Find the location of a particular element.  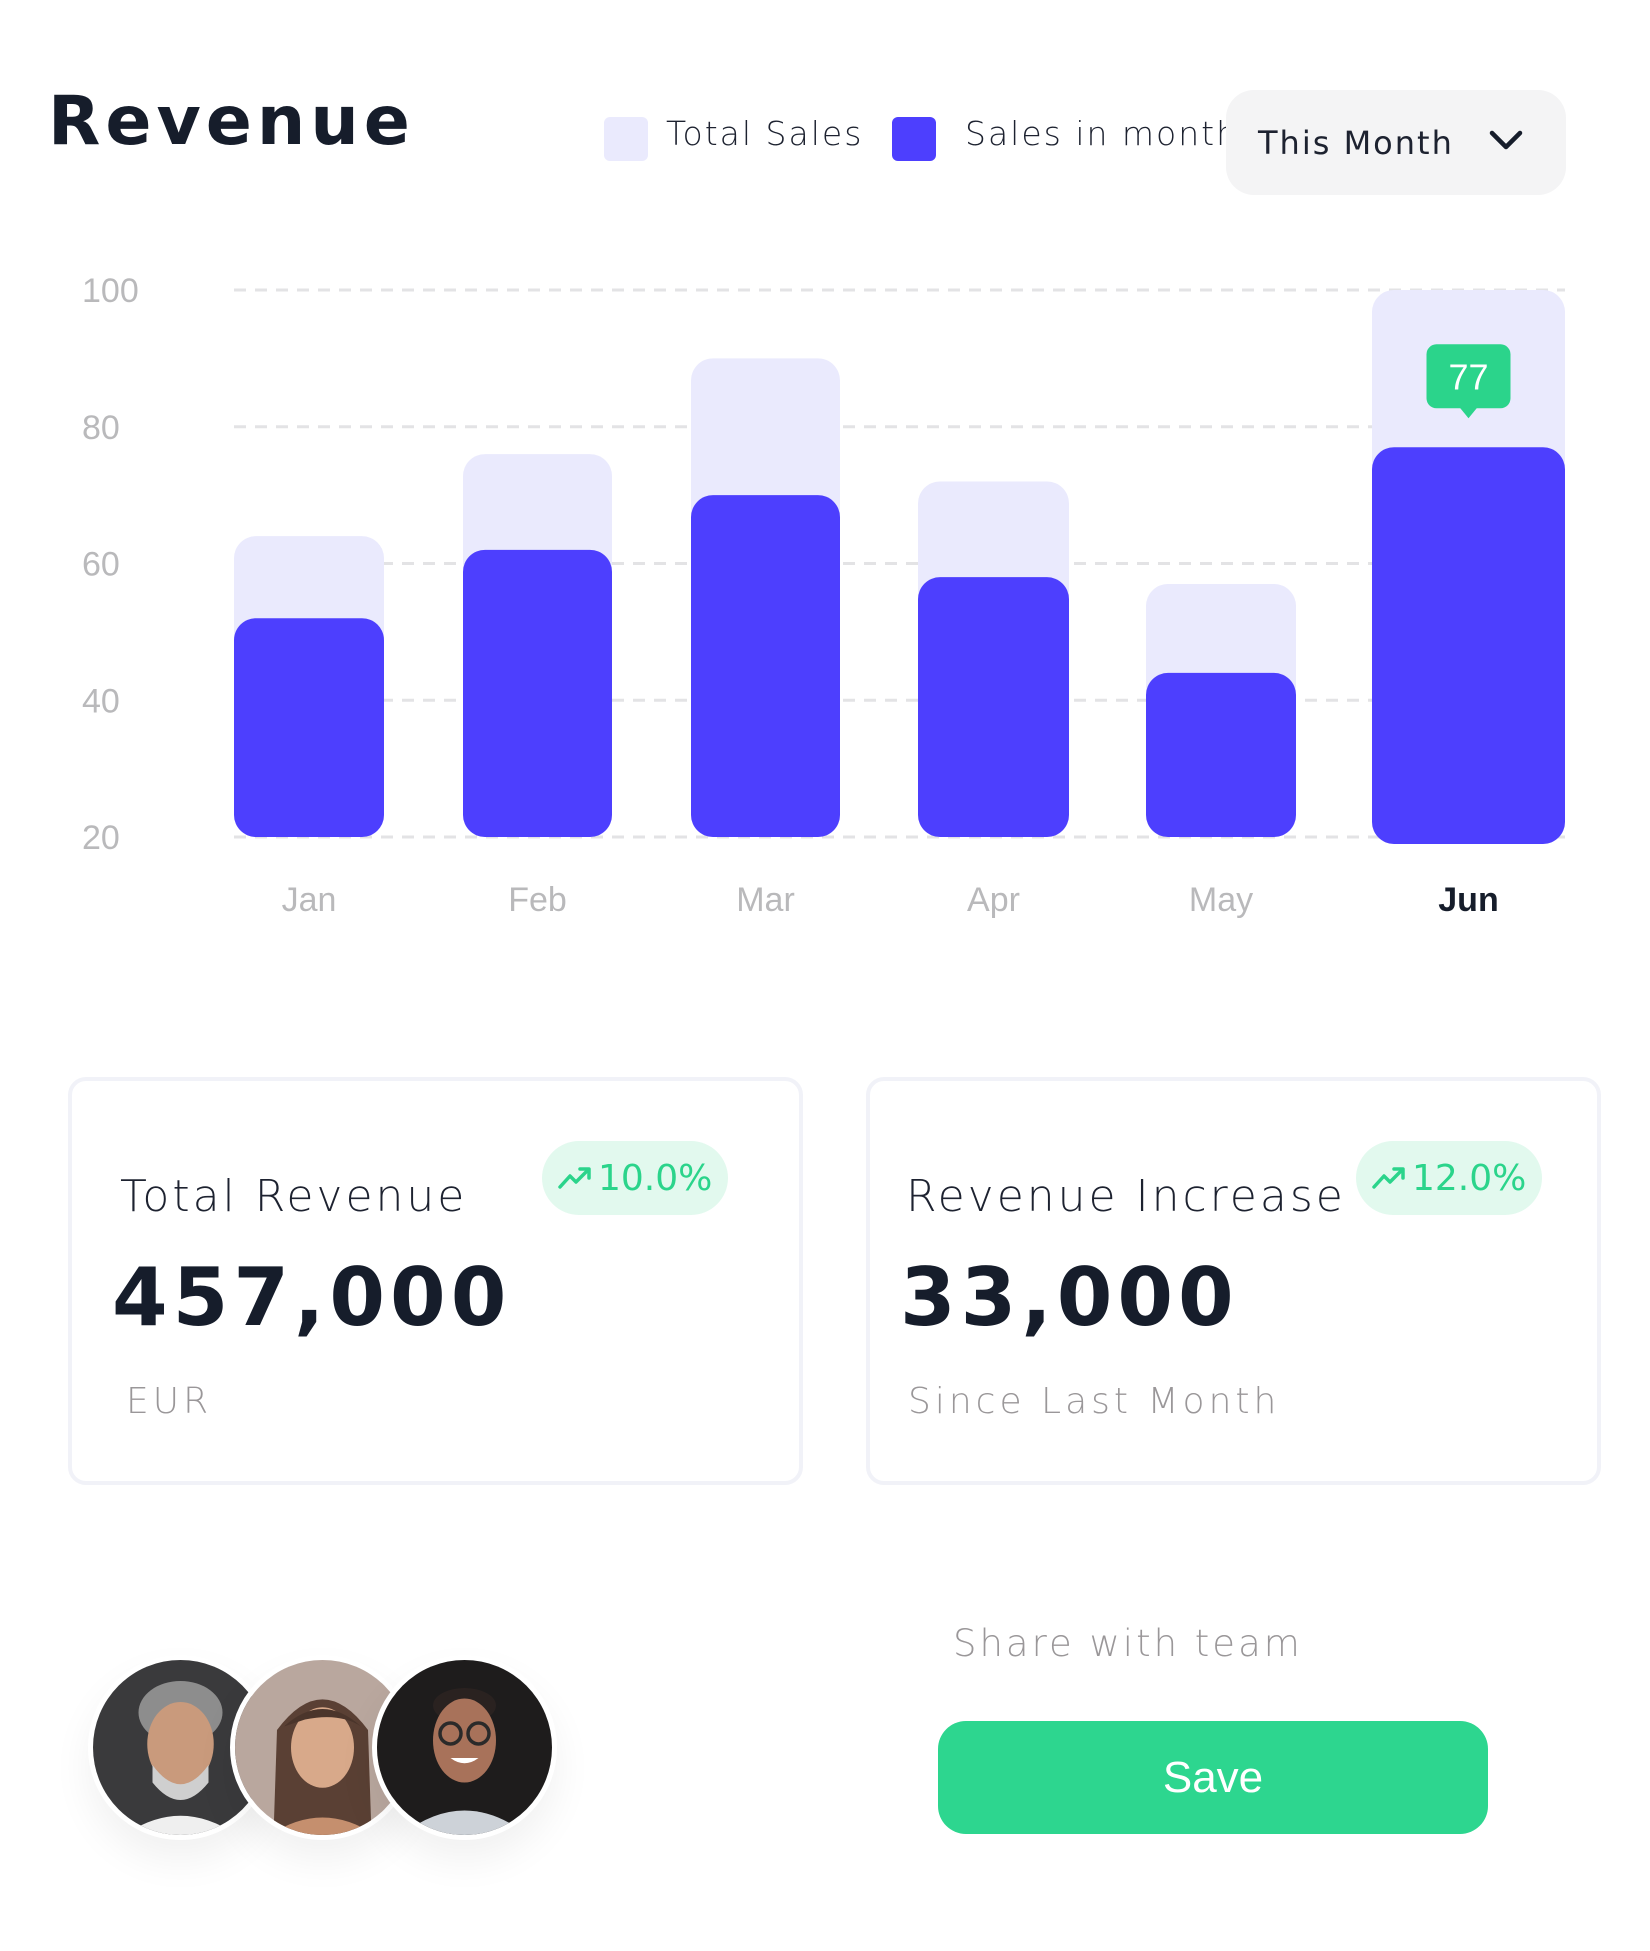

x-tick-label: Apr is located at coordinates (993, 900).